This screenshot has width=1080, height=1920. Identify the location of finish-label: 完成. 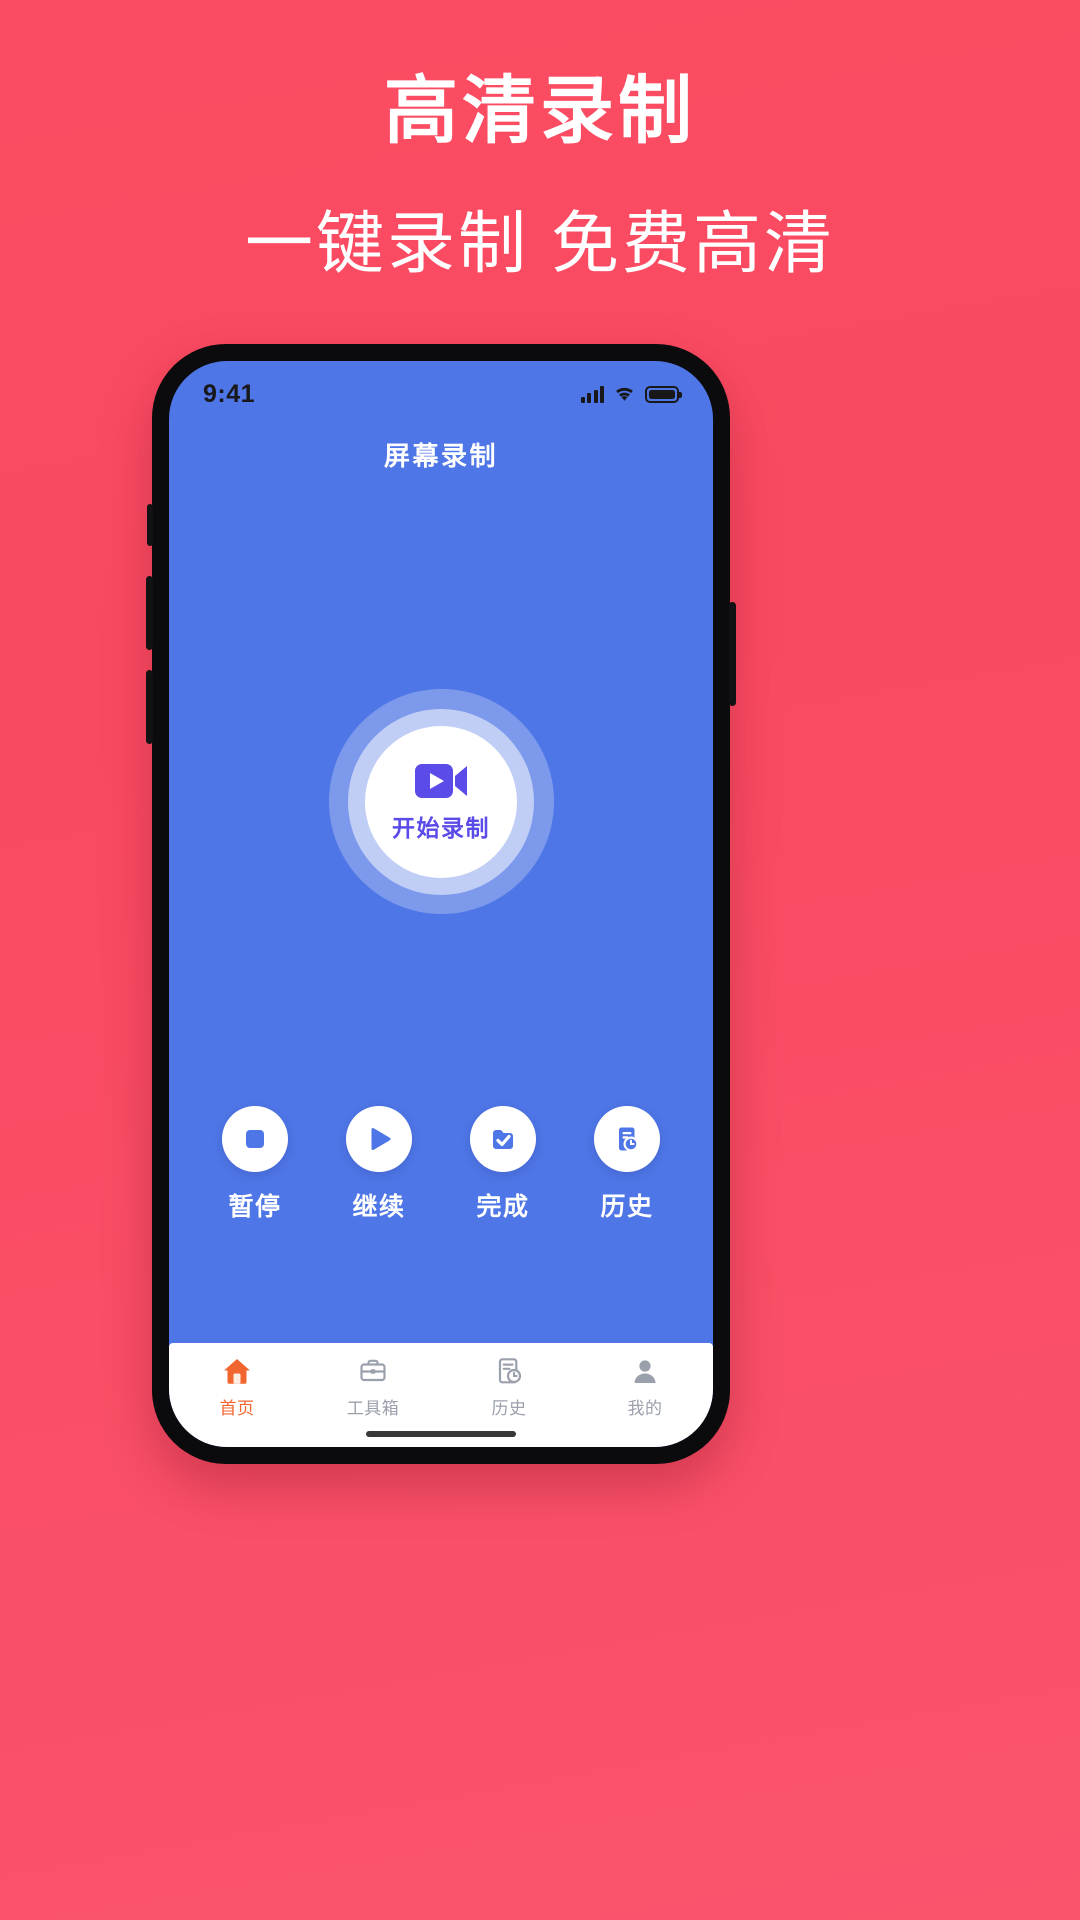
(503, 1207).